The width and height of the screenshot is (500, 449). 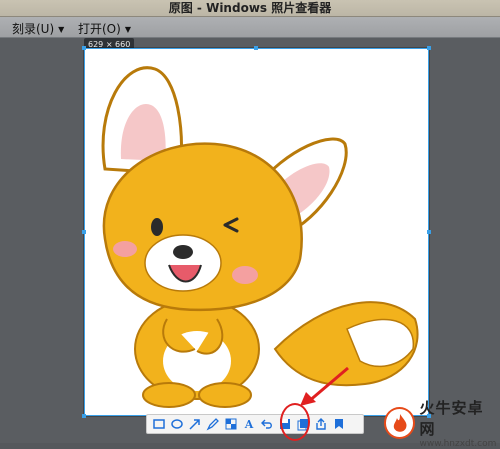 I want to click on menu-open-label: 打开(O), so click(x=99, y=29).